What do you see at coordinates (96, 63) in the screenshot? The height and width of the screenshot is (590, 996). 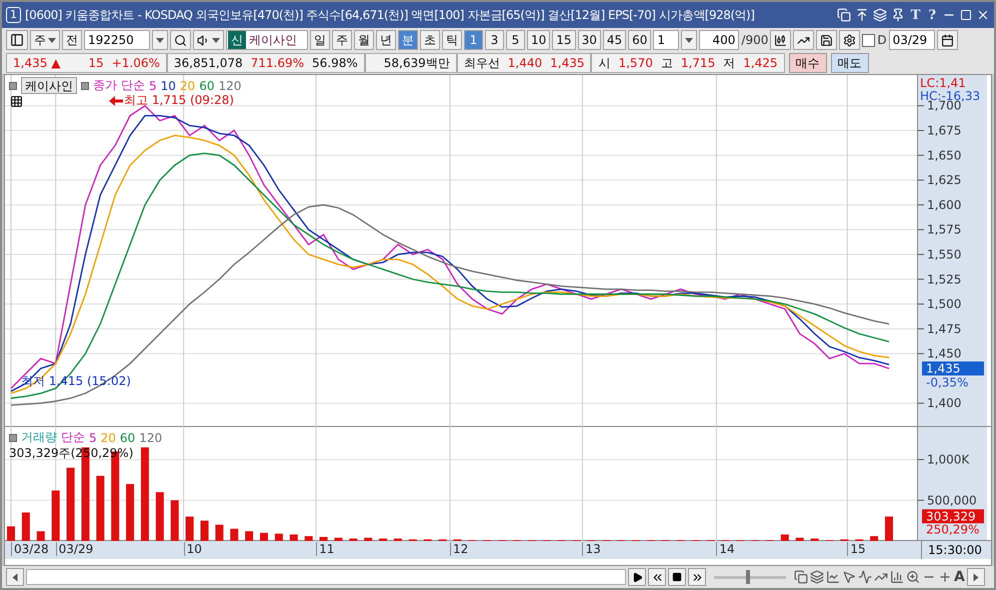 I see `price-change: 15` at bounding box center [96, 63].